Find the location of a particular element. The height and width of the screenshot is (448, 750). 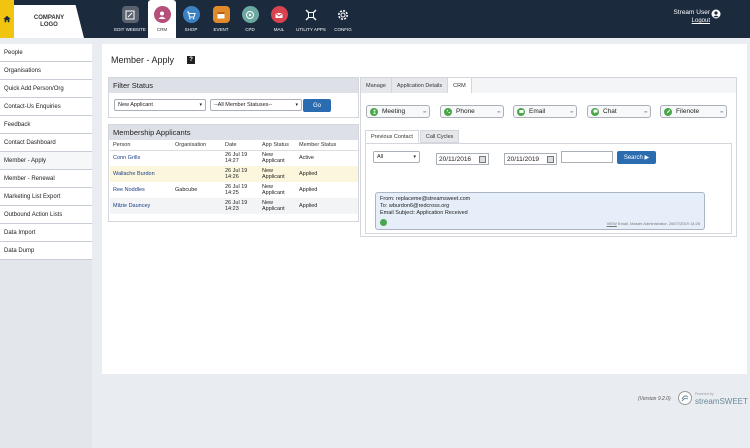

sidebar-item-outbound-lists: Outbound Action Lists is located at coordinates (46, 215).